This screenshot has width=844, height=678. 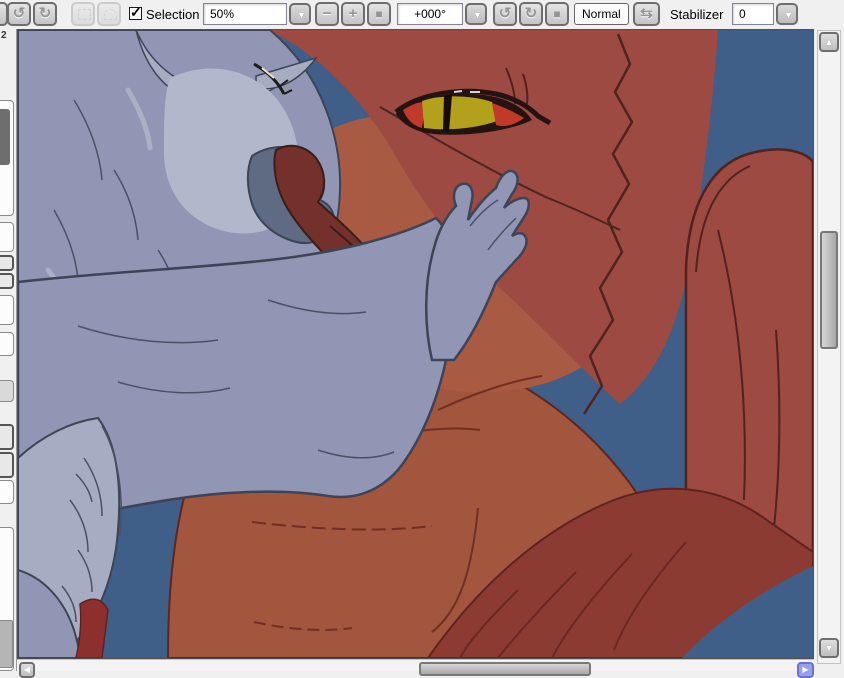 What do you see at coordinates (327, 14) in the screenshot?
I see `zoom-out-button: −` at bounding box center [327, 14].